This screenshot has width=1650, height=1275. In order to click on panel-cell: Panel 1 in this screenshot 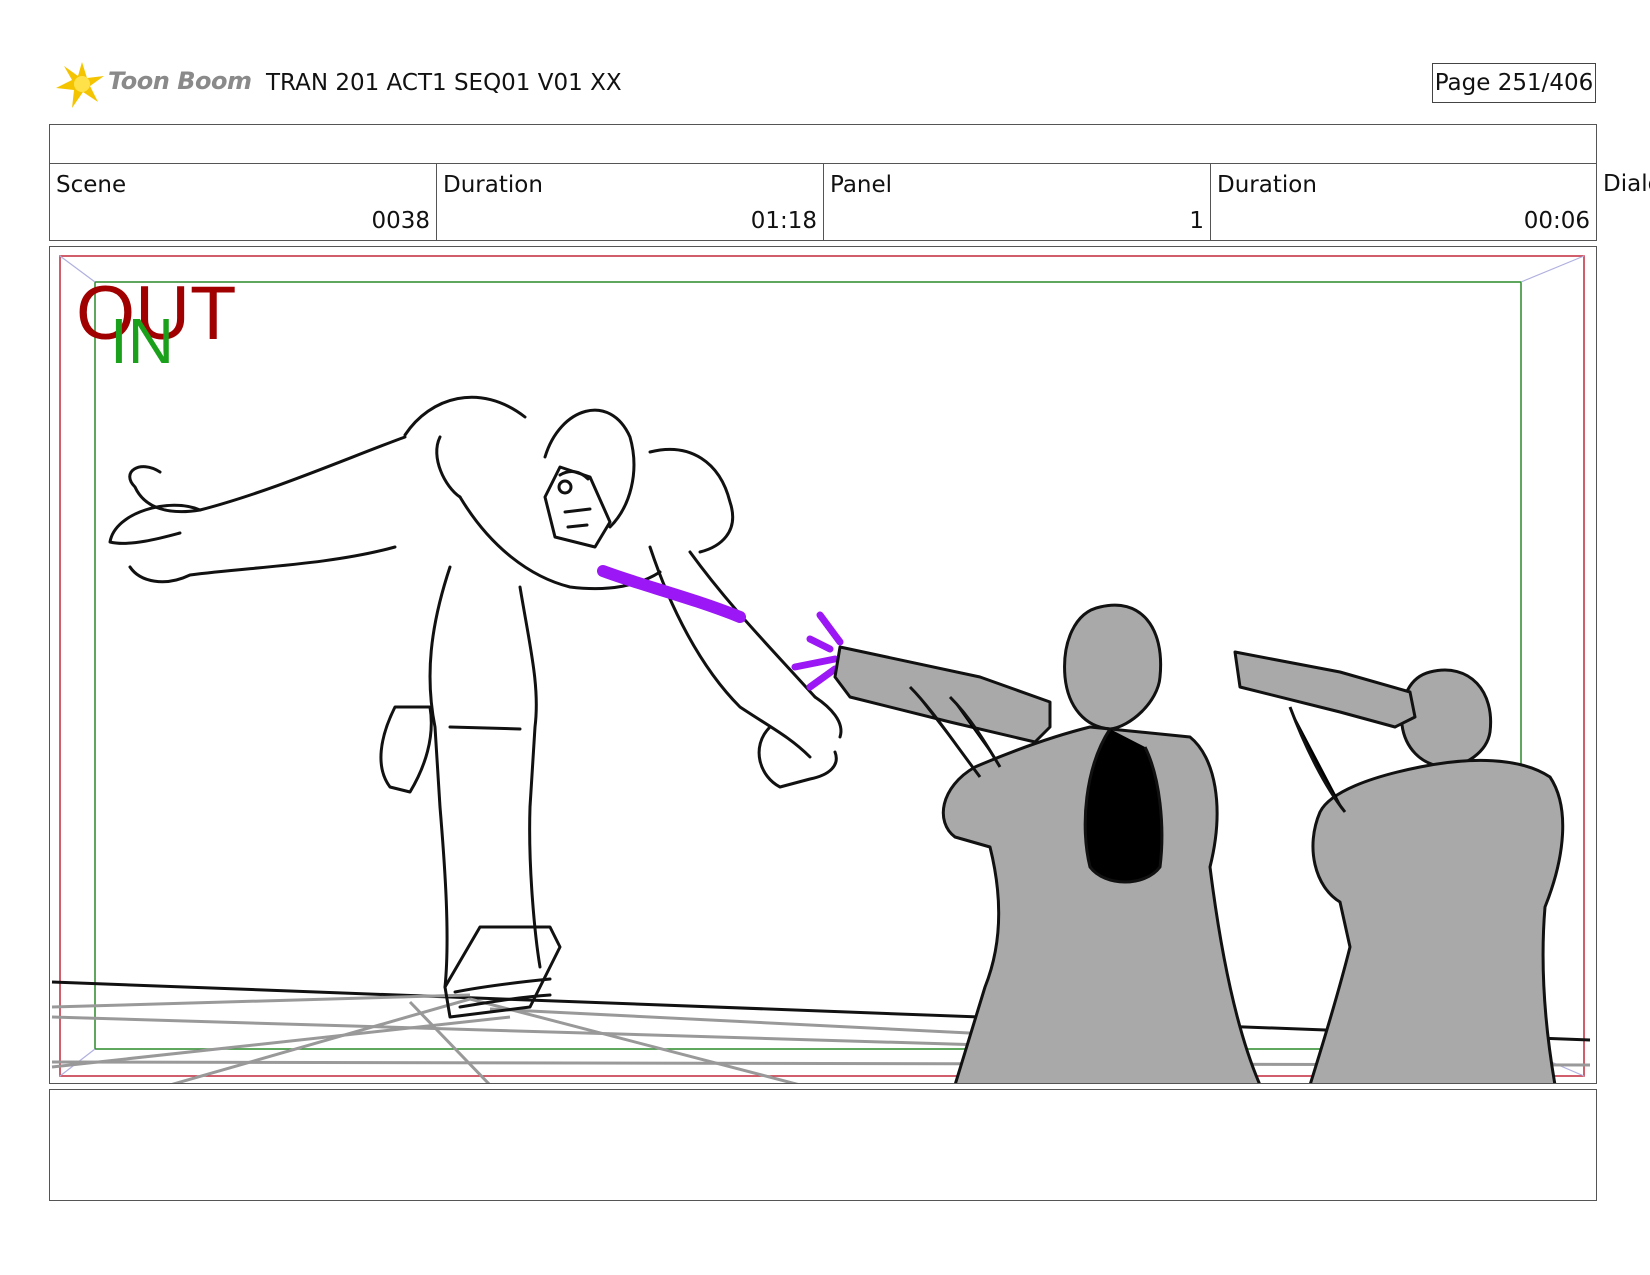, I will do `click(1017, 202)`.